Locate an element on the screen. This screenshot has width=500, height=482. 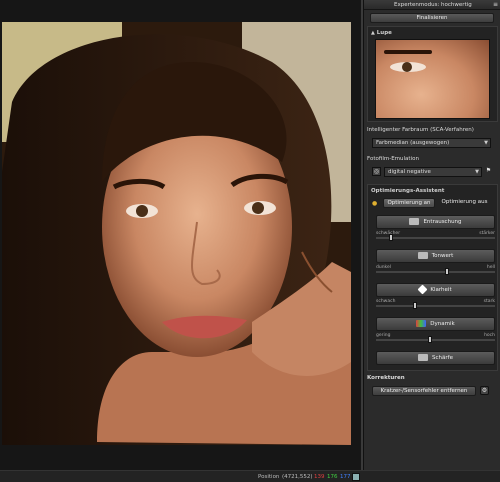
dynamik-slider: gering hoch is located at coordinates (435, 338).